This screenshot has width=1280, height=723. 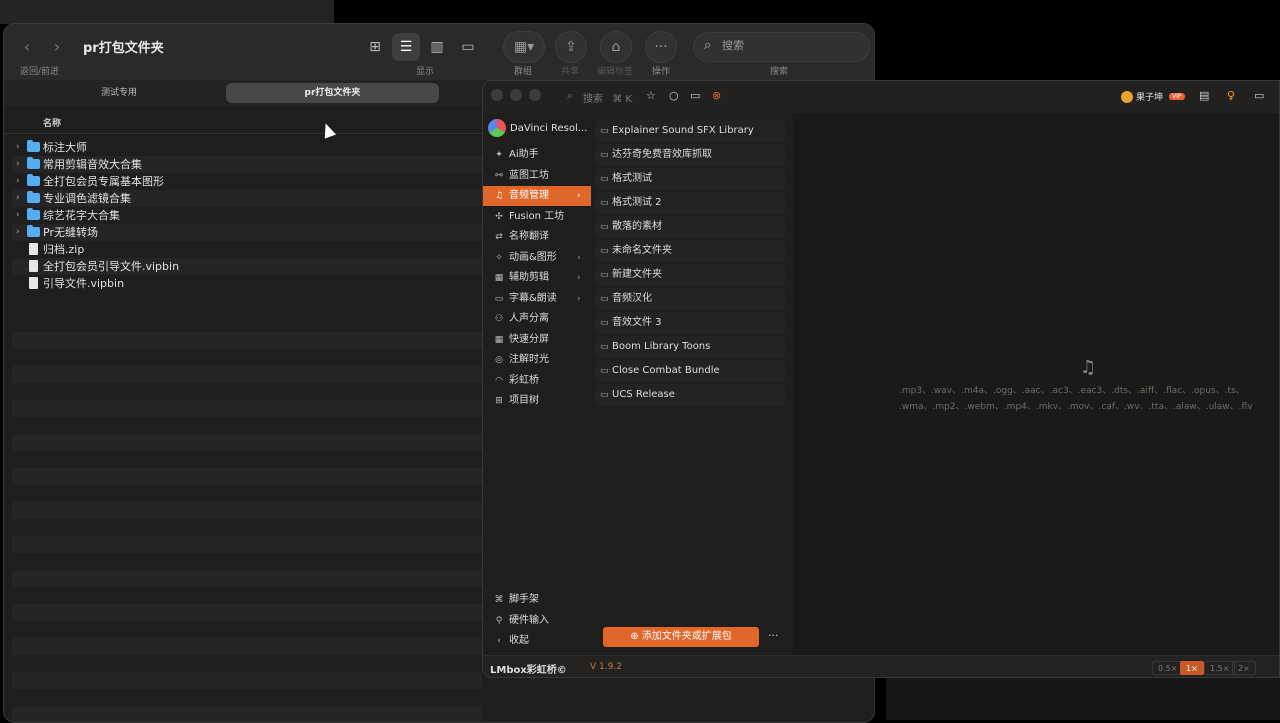 I want to click on lightbulb-icon: ♀, so click(x=1231, y=95).